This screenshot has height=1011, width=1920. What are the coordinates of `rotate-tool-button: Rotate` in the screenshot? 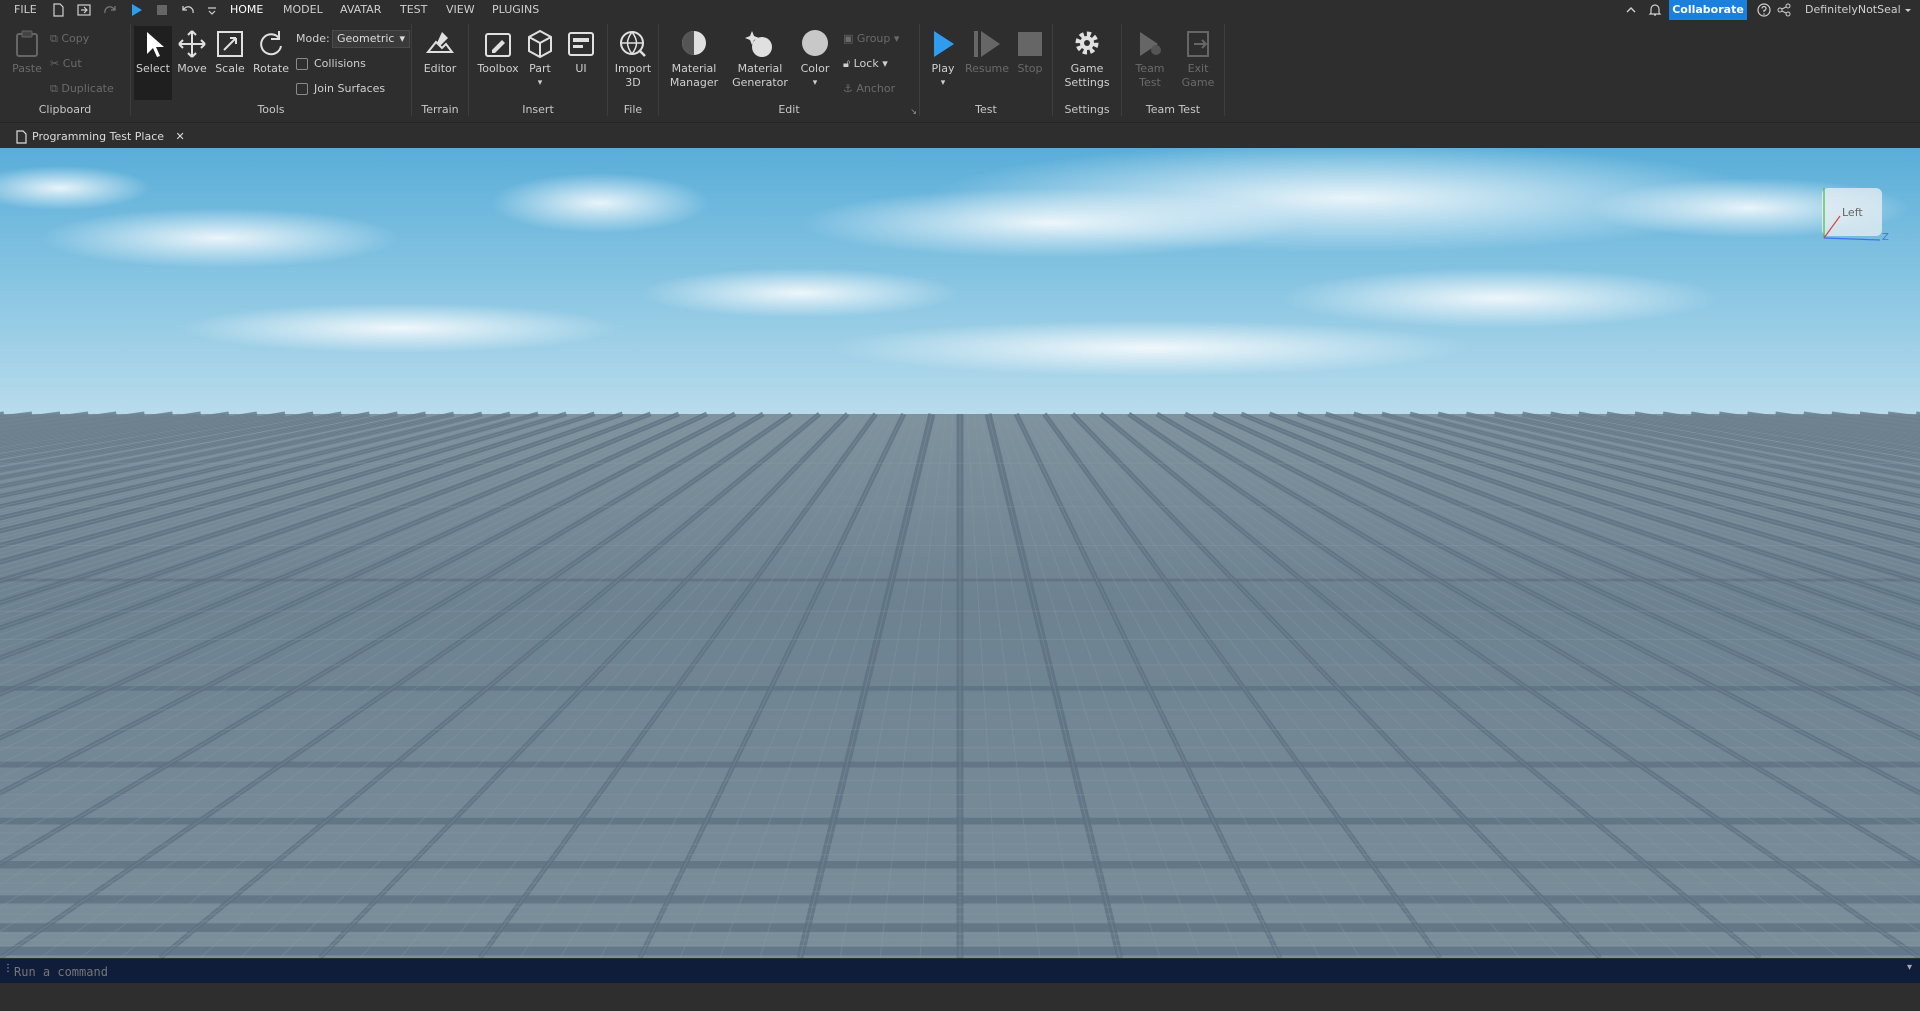 It's located at (271, 52).